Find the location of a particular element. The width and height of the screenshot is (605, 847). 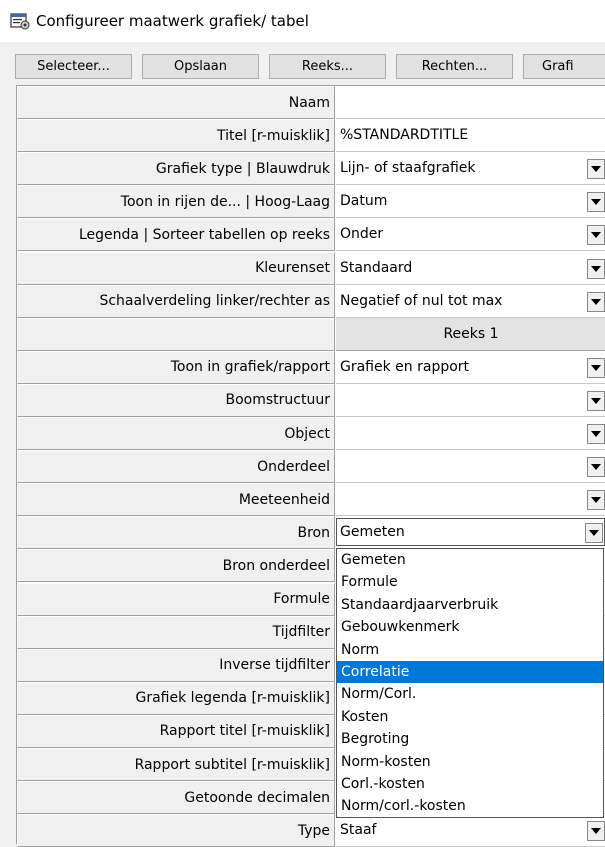

property-value: Negatief of nul tot max is located at coordinates (470, 301).